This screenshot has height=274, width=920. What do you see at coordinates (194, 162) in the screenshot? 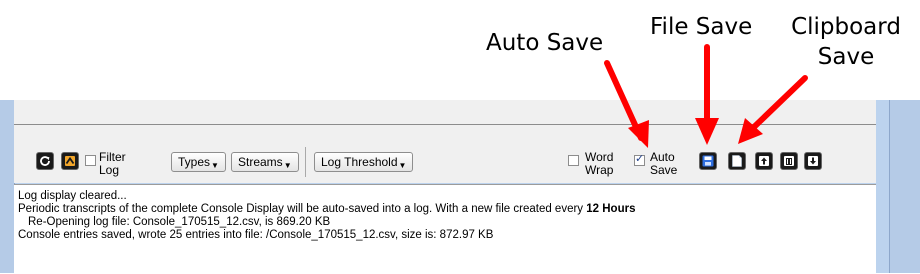
I see `types-dropdown-label: Types` at bounding box center [194, 162].